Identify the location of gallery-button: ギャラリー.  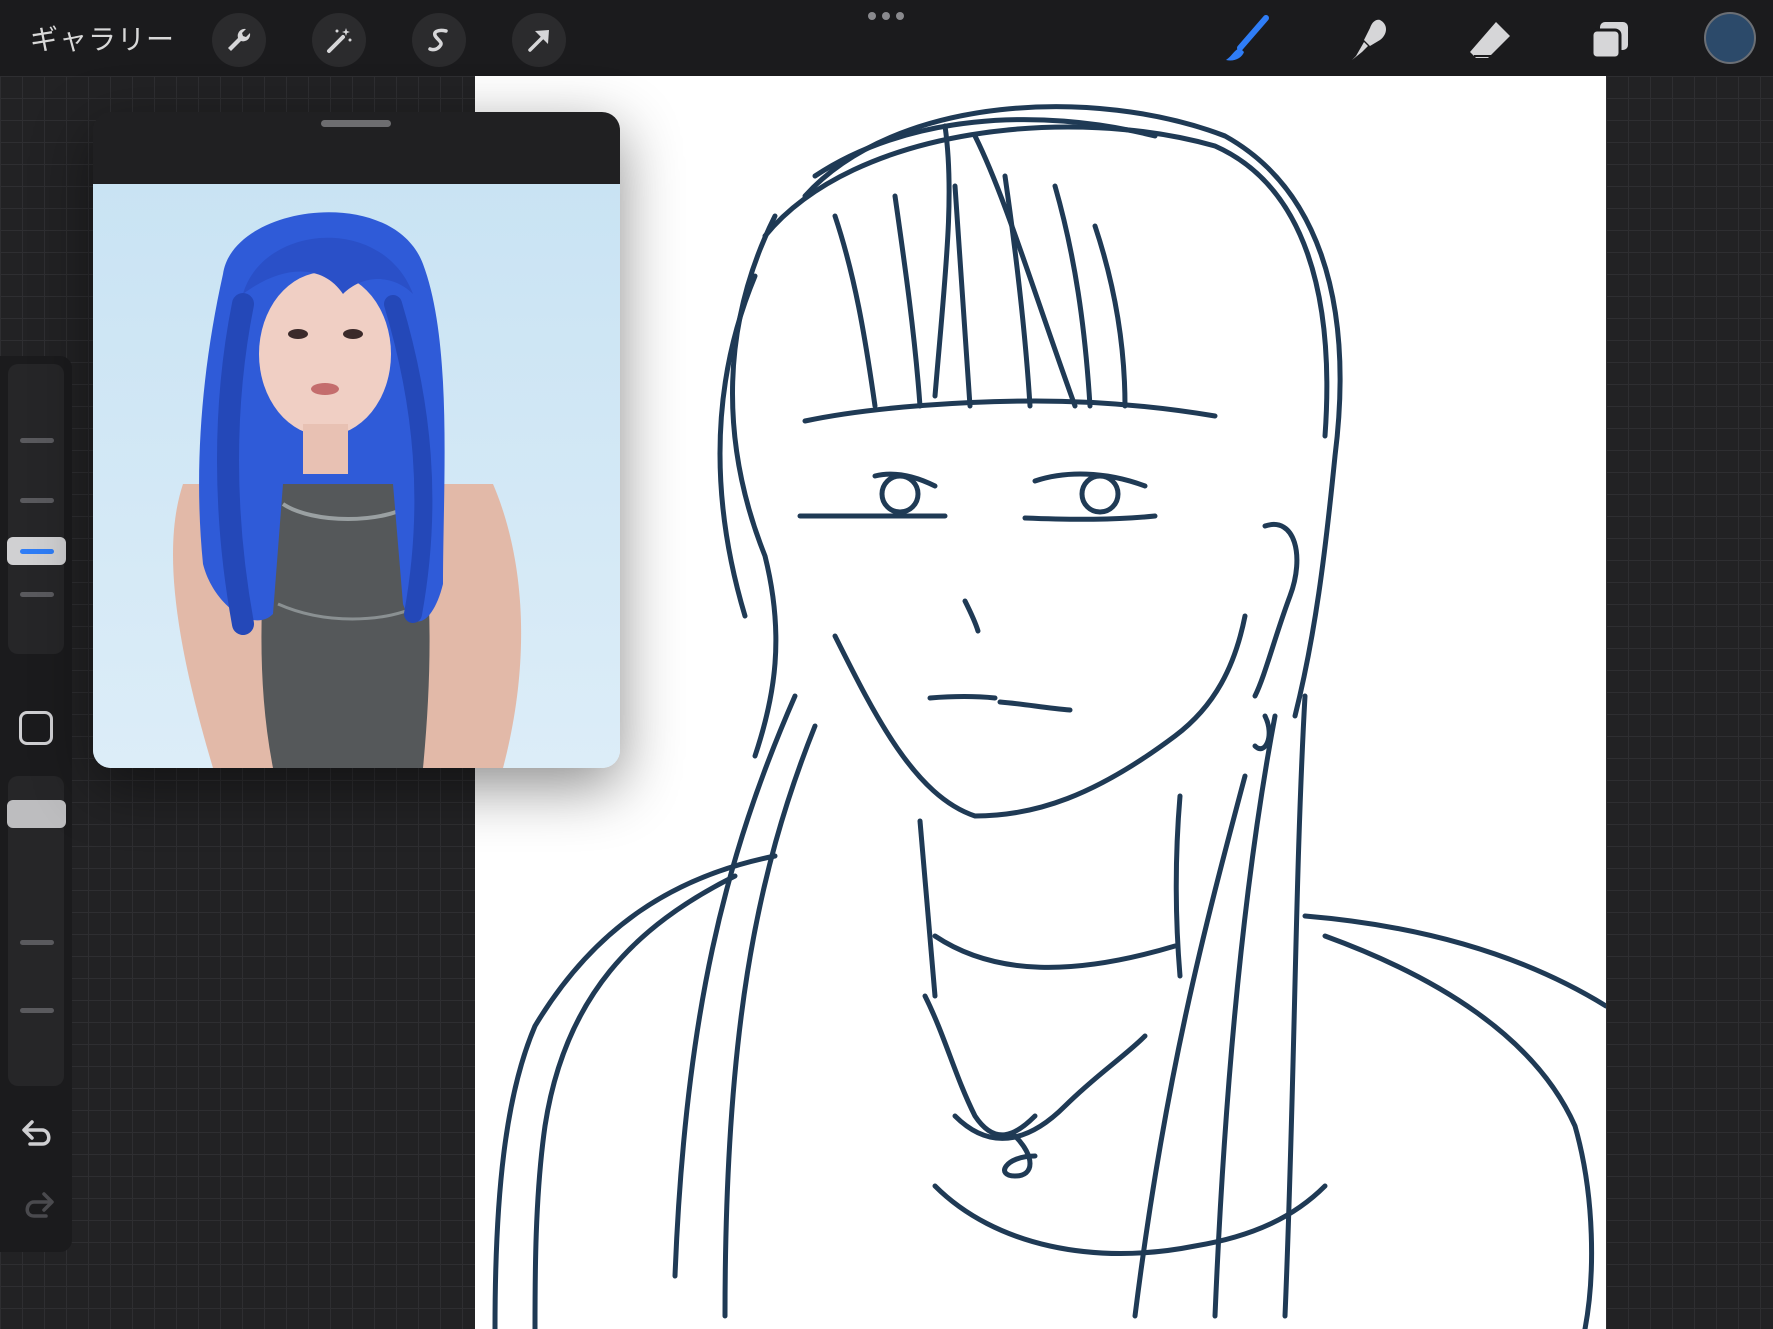
(102, 38).